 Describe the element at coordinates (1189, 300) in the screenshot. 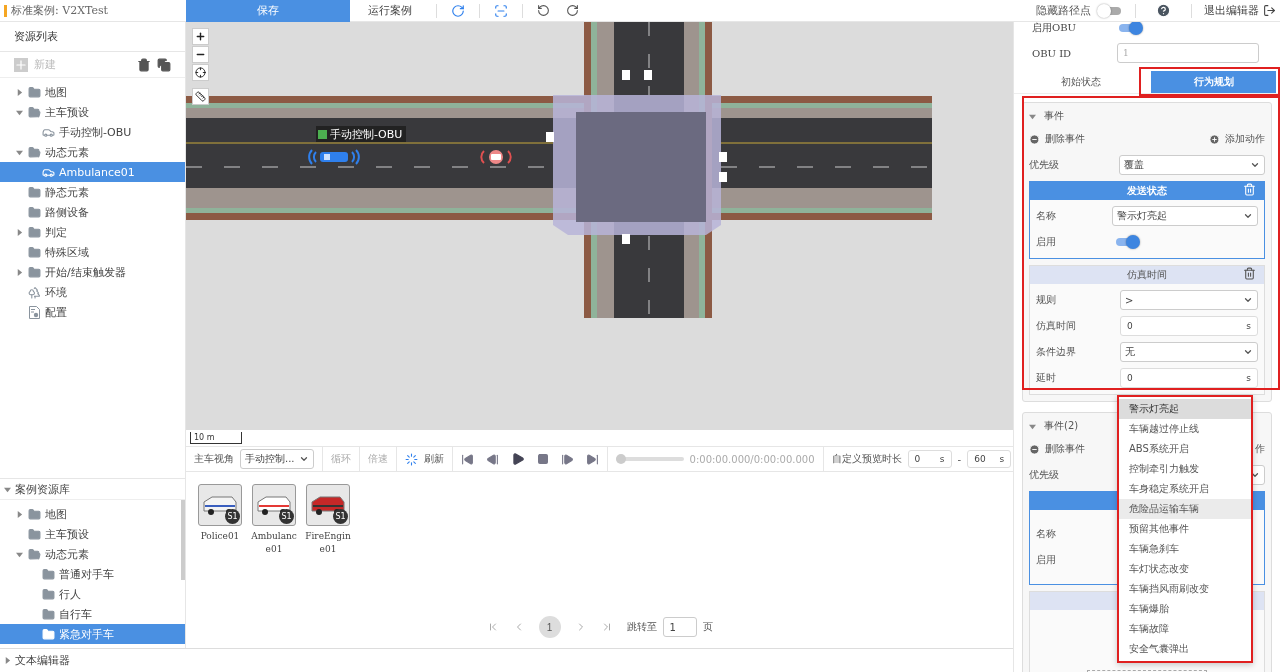

I see `condition-select: >` at that location.